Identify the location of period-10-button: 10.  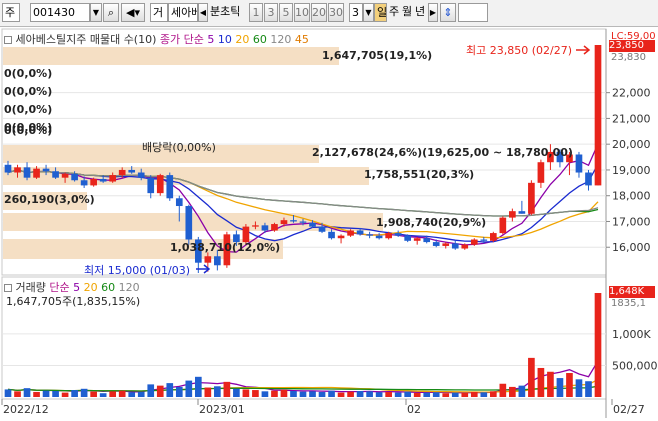
(302, 12).